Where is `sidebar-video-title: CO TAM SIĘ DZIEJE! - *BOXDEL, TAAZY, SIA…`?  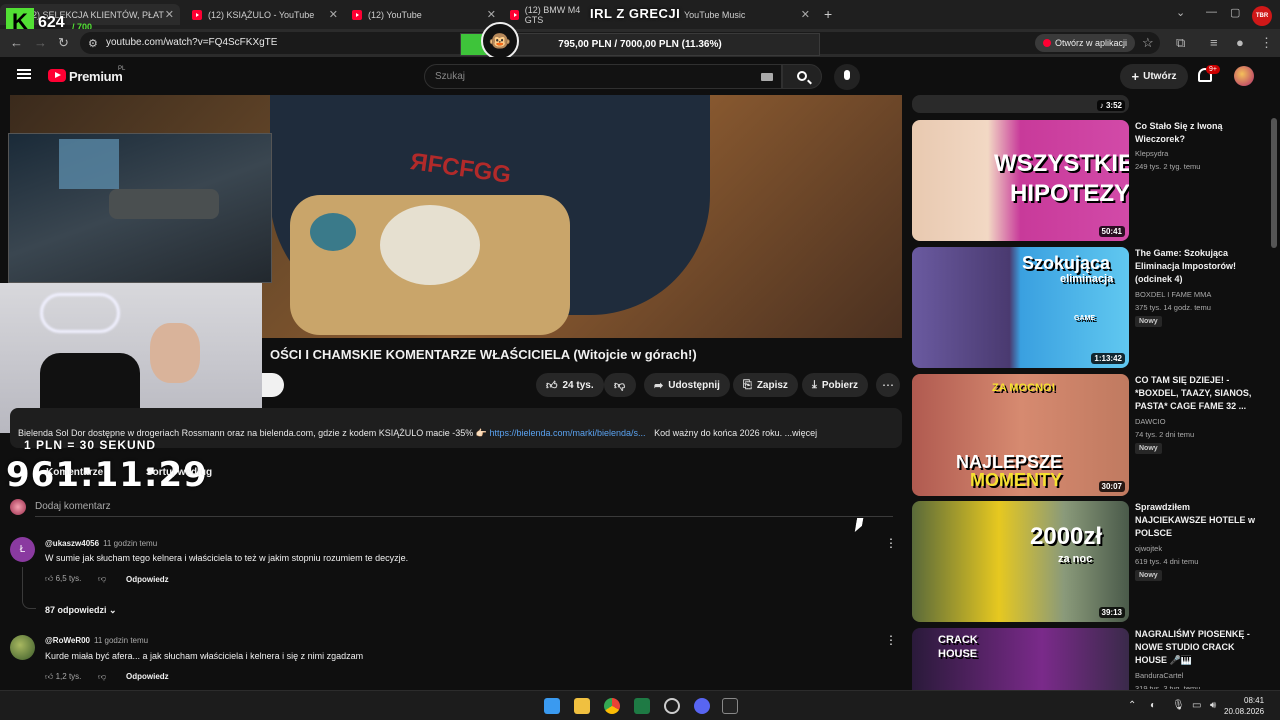
sidebar-video-title: CO TAM SIĘ DZIEJE! - *BOXDEL, TAAZY, SIA… is located at coordinates (1197, 393).